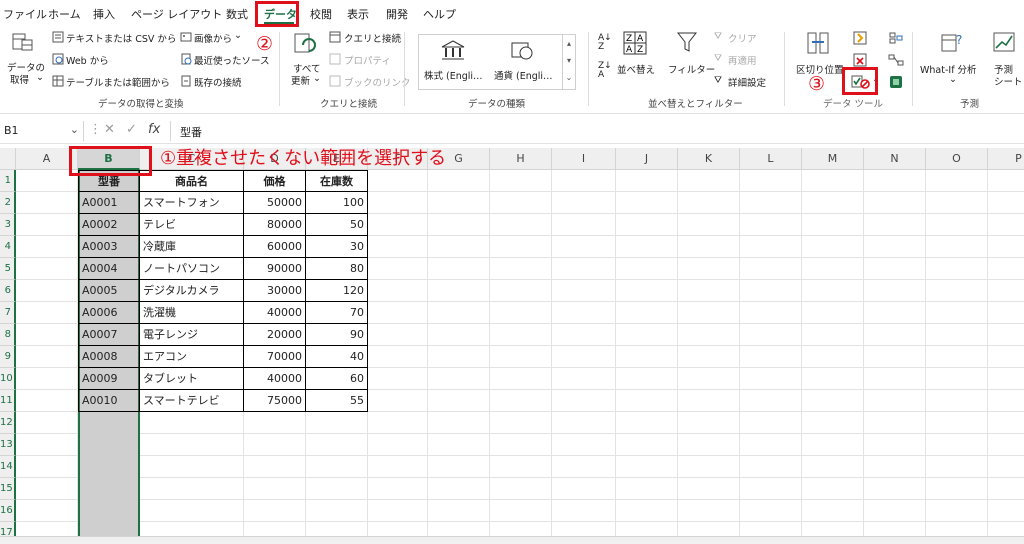  I want to click on properties-button: プロパティ, so click(367, 60).